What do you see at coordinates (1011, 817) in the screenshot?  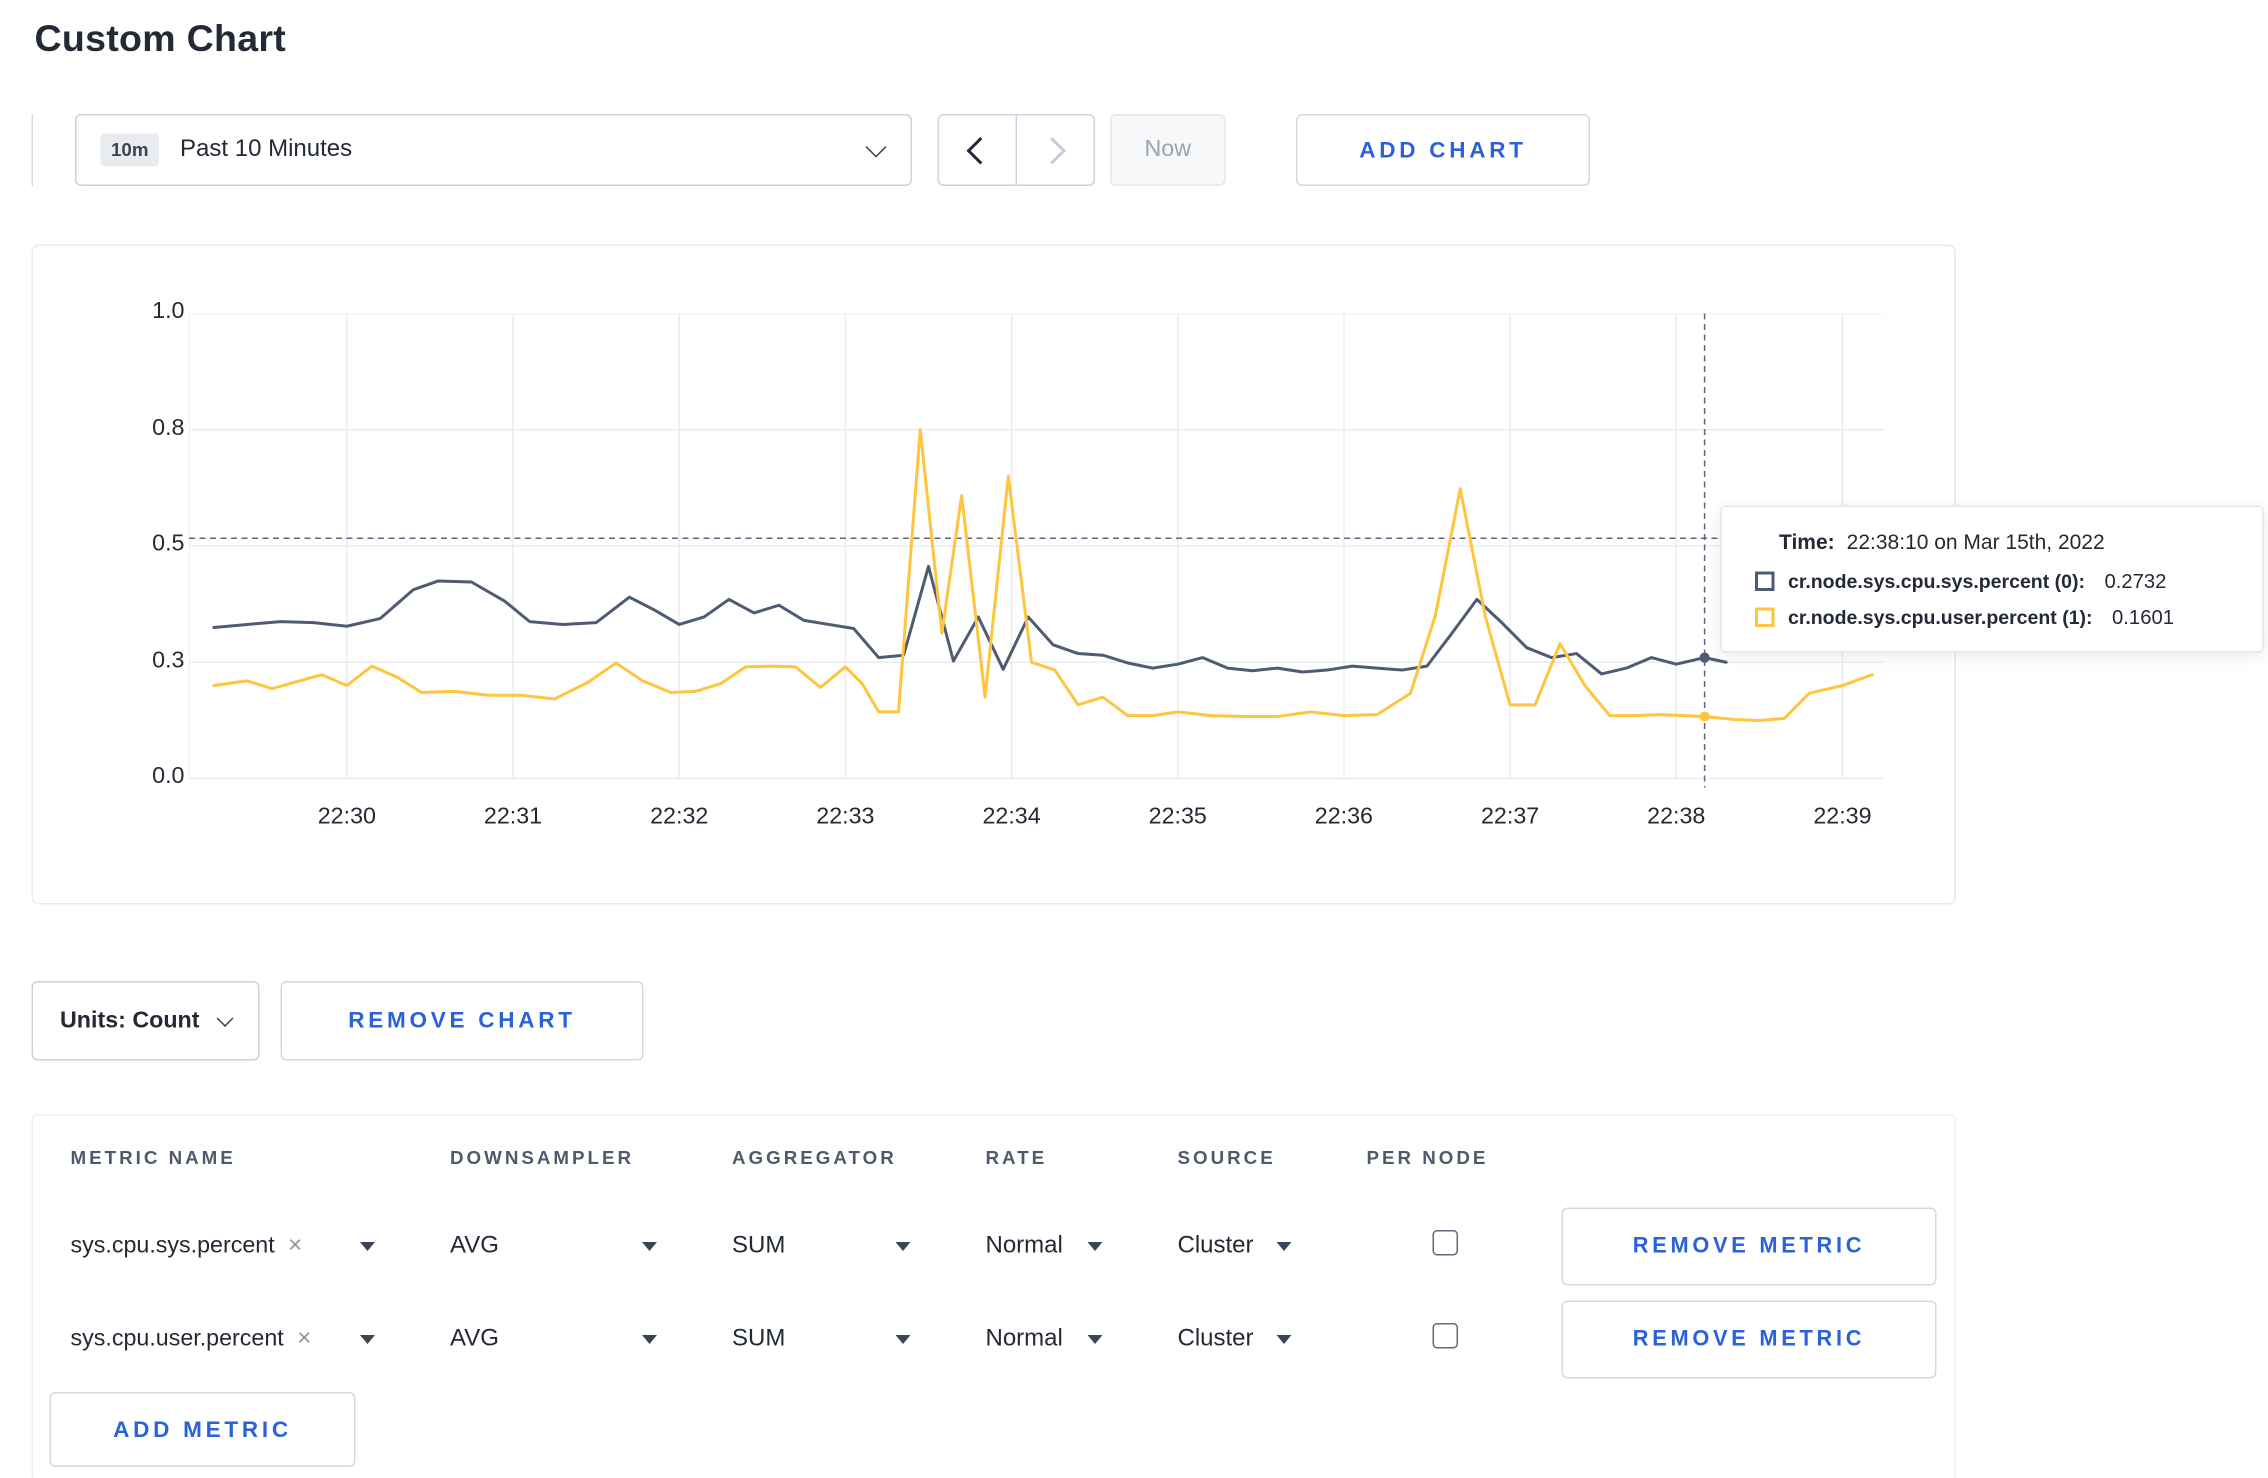 I see `x-tick-label: 22:34` at bounding box center [1011, 817].